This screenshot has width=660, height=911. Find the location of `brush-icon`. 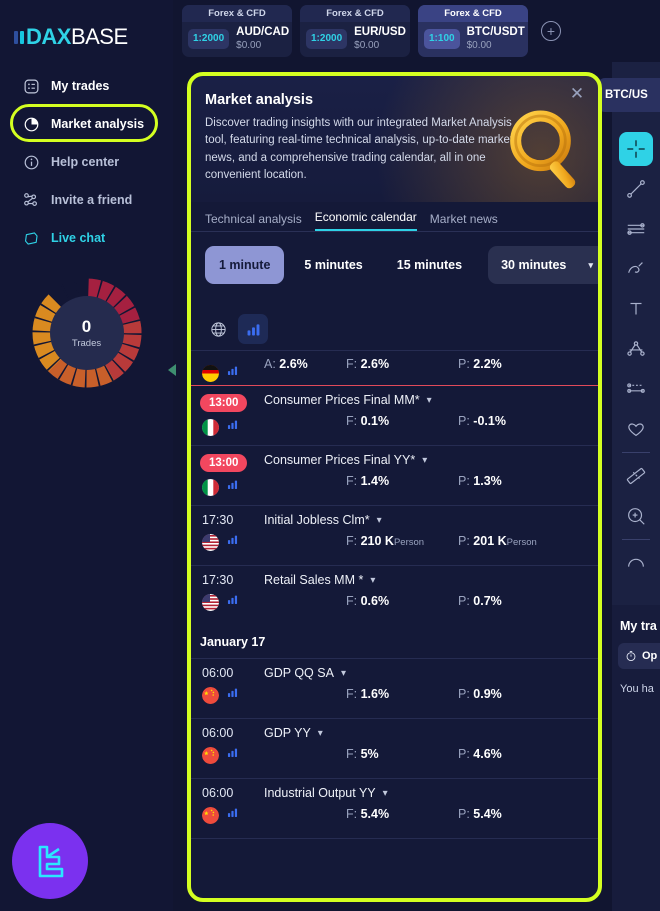

brush-icon is located at coordinates (636, 269).